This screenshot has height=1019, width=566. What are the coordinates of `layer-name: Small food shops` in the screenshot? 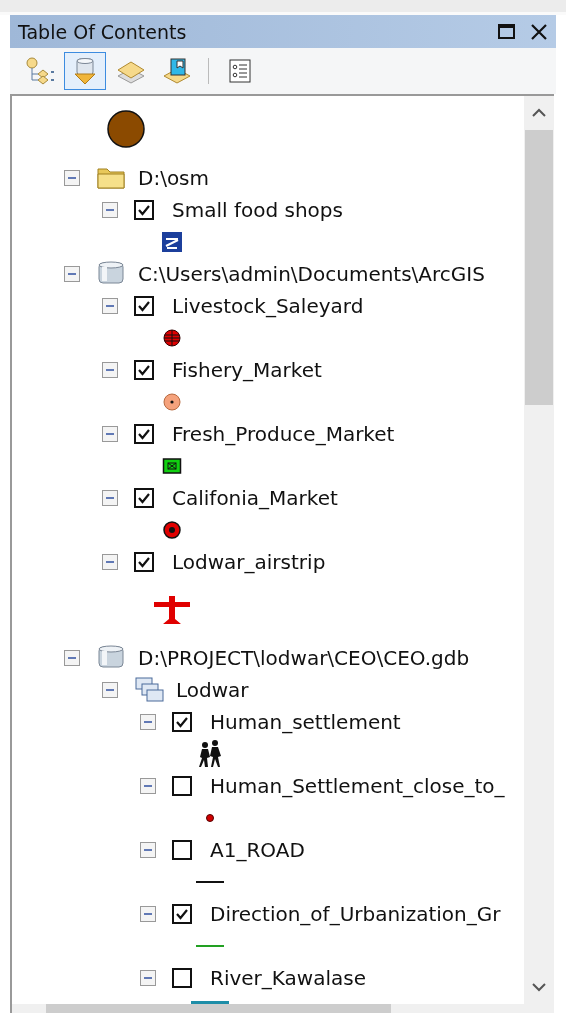 It's located at (257, 210).